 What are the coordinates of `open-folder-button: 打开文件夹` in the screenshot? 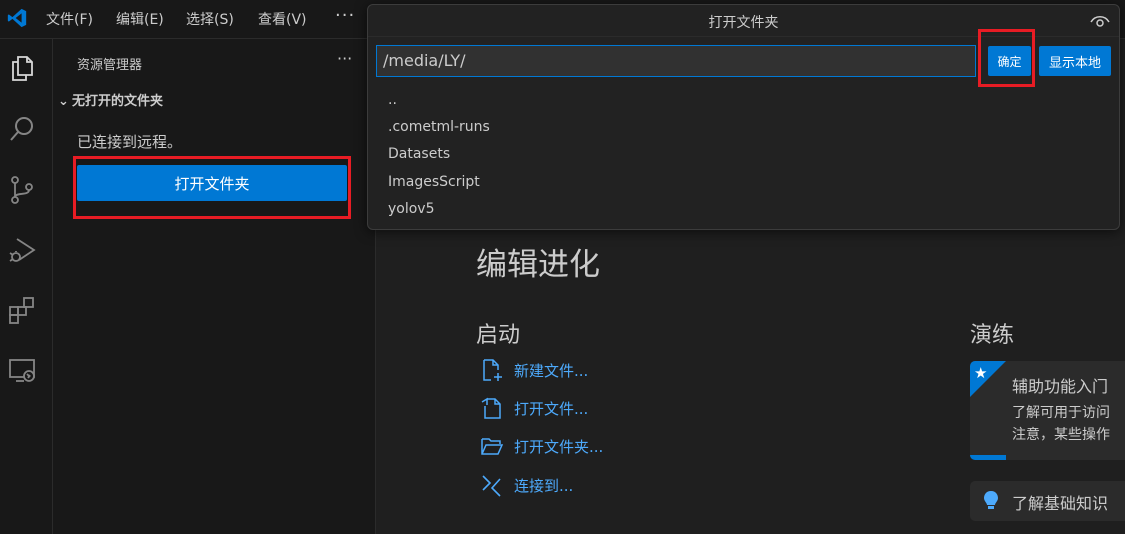 It's located at (212, 183).